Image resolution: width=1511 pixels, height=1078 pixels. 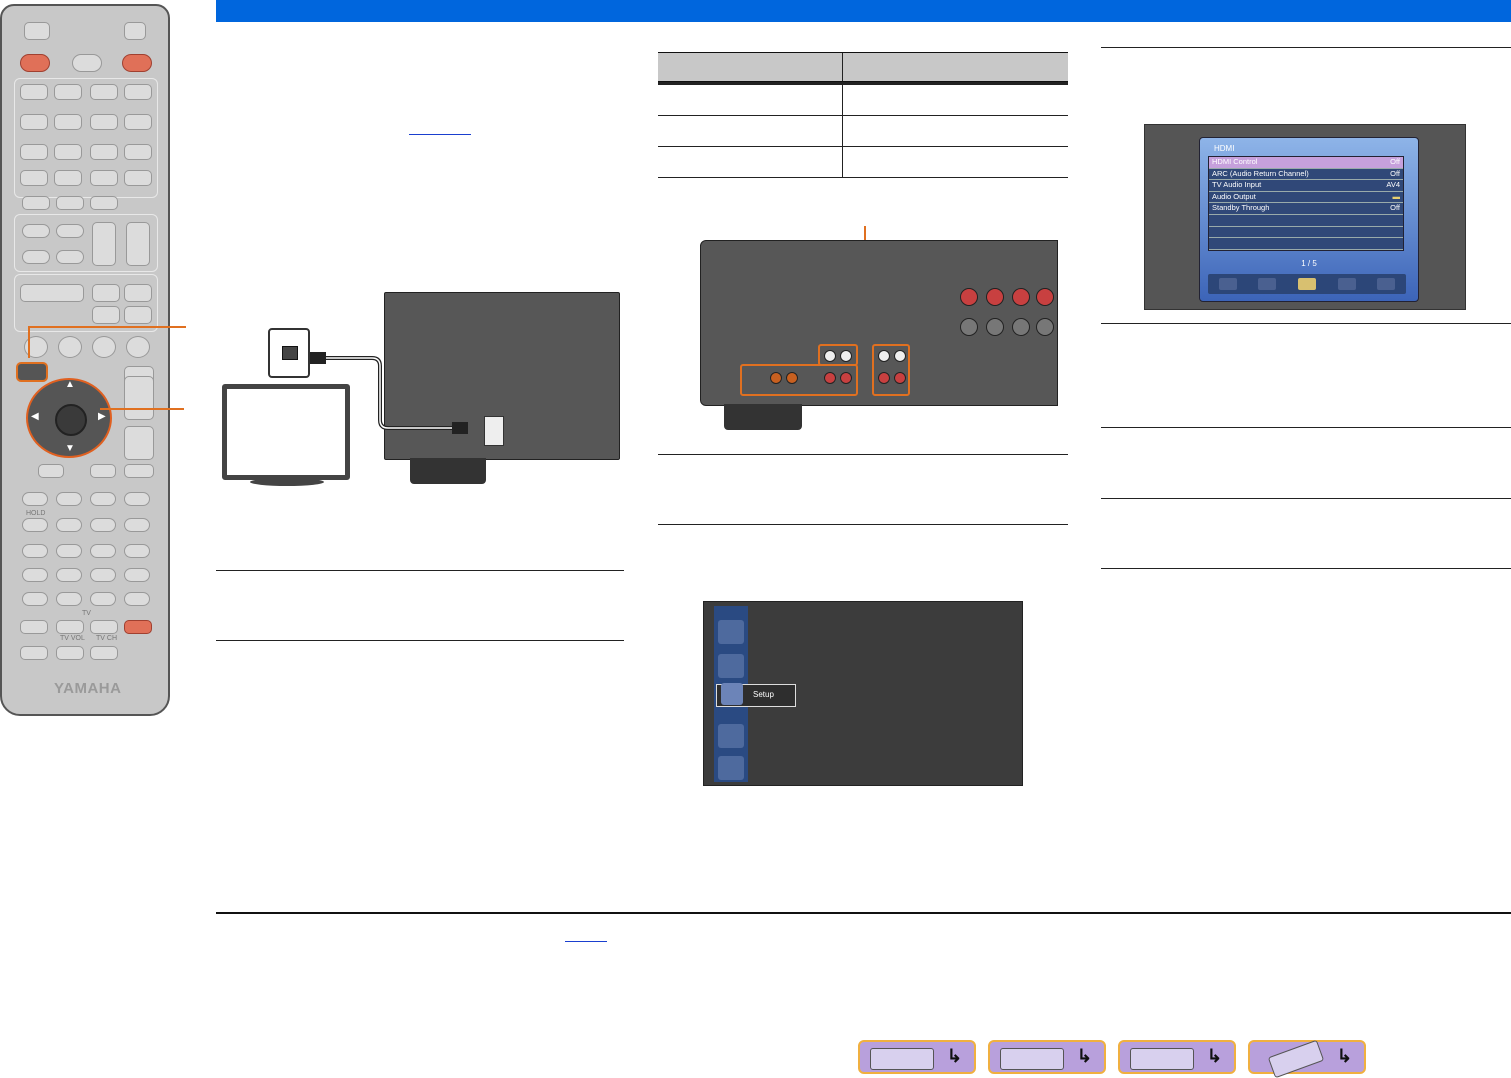 I want to click on front-display-icon, so click(x=1162, y=1059).